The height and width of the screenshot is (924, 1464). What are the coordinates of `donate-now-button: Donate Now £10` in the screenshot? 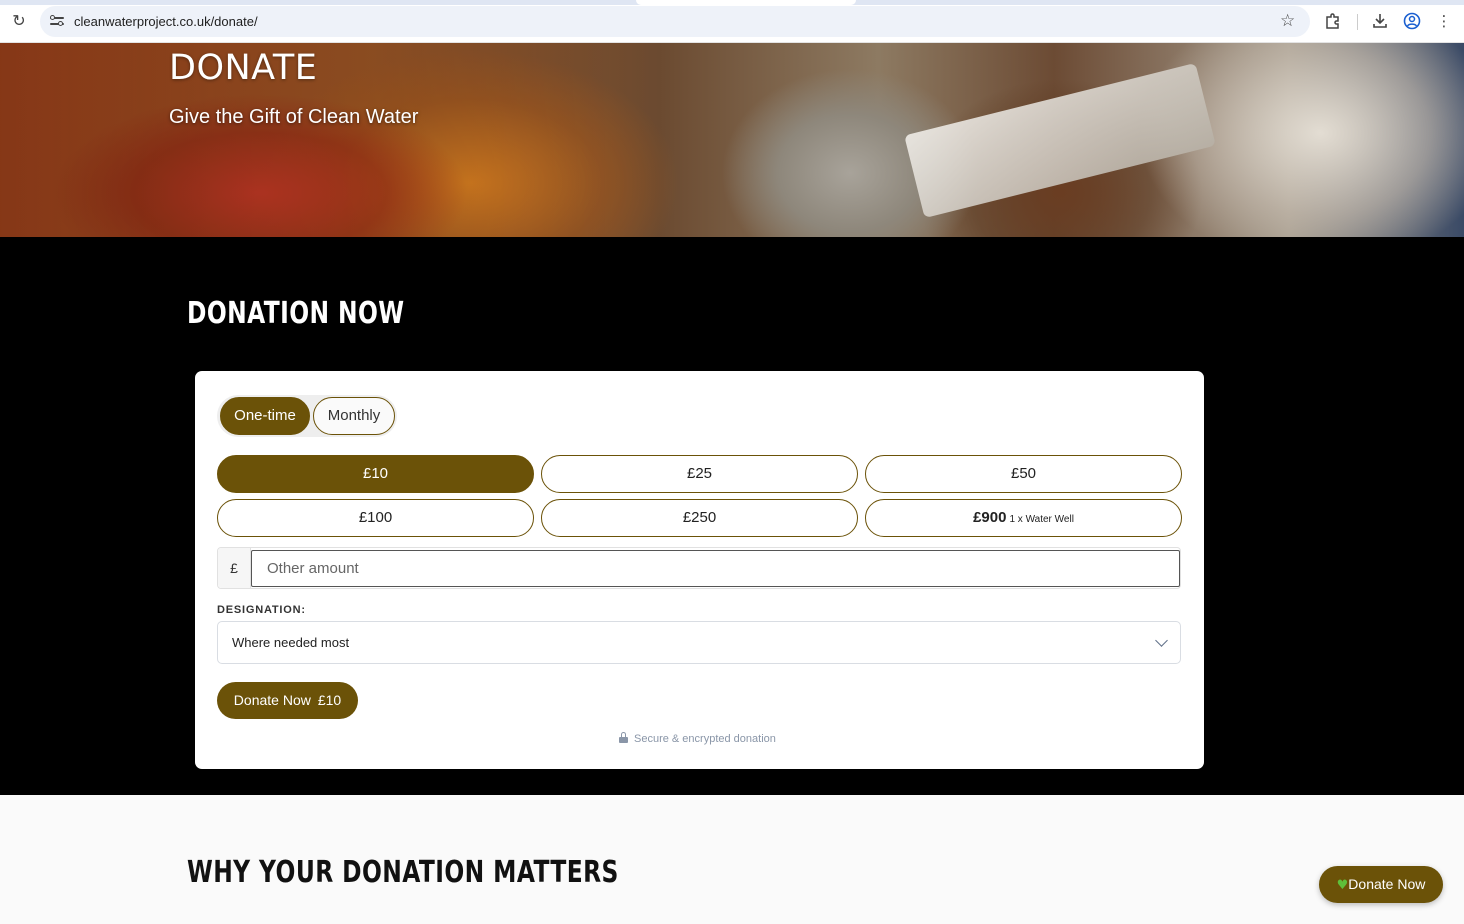 It's located at (287, 700).